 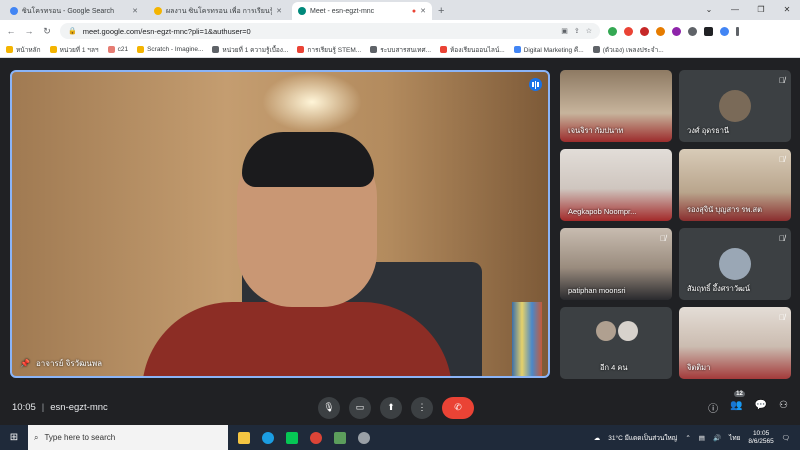 I want to click on chrome-icon, so click(x=316, y=437).